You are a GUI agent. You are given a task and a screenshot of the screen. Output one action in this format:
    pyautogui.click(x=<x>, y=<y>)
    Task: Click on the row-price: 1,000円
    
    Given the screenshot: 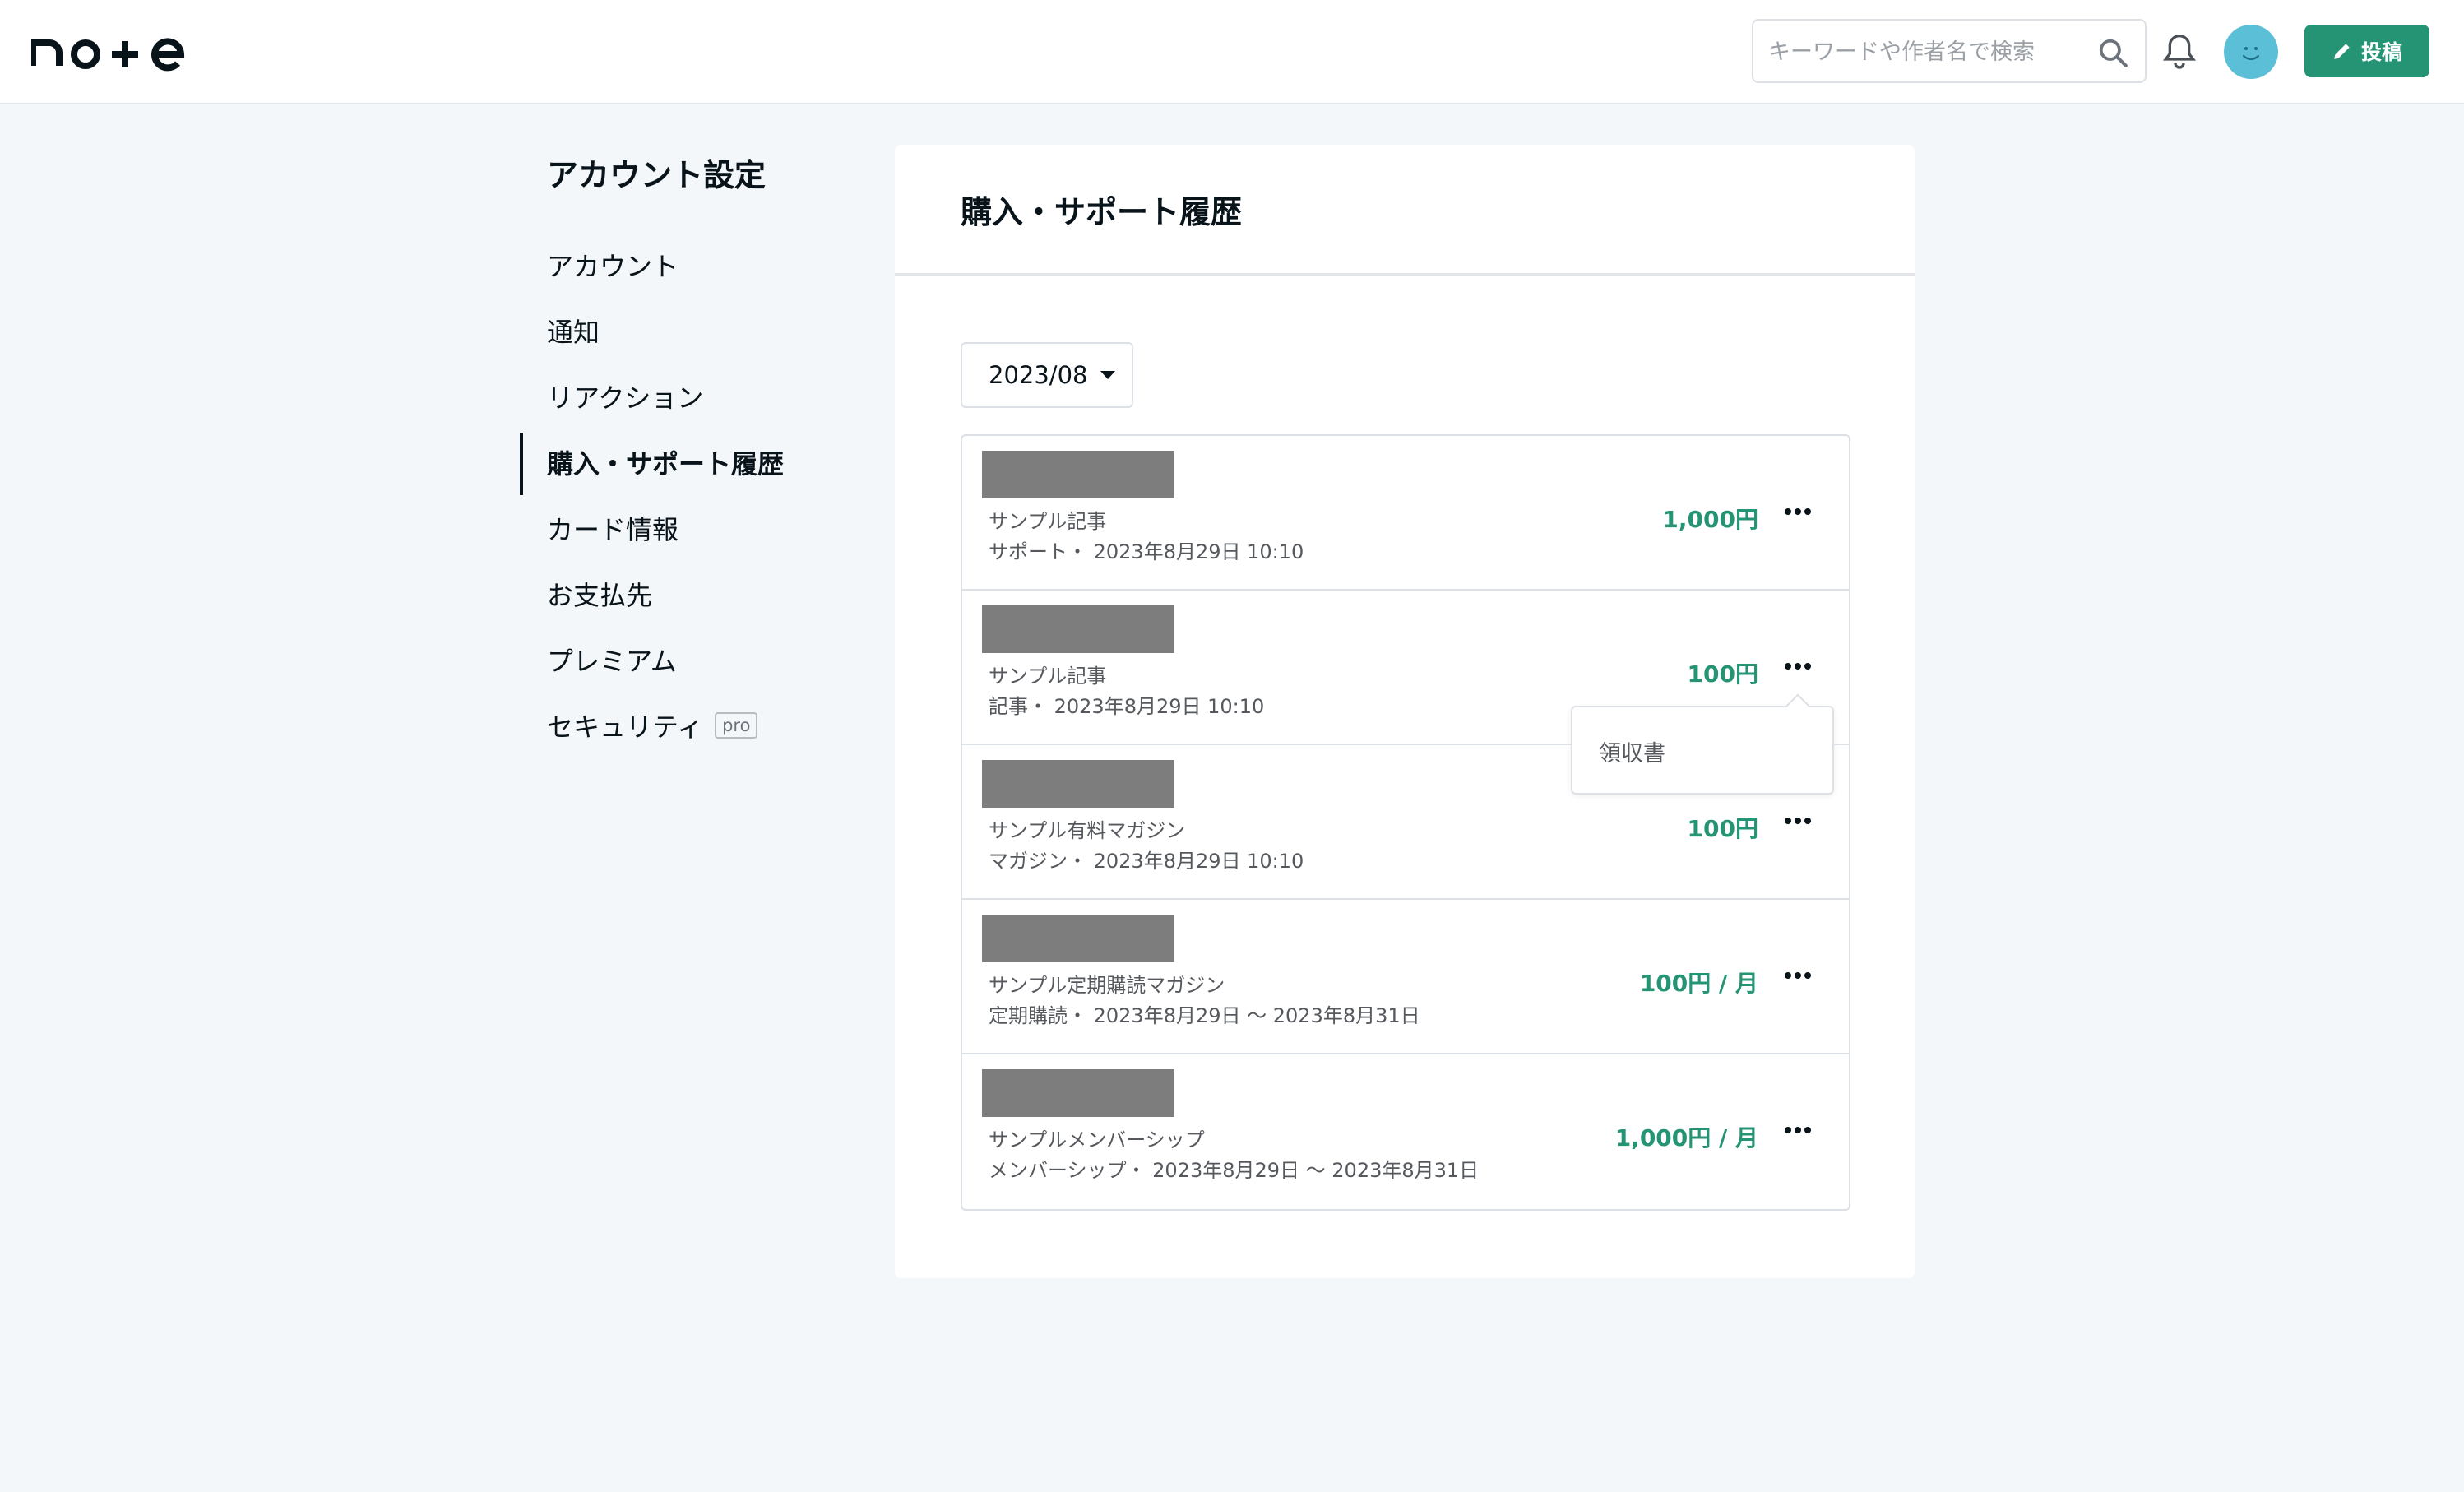 What is the action you would take?
    pyautogui.click(x=1710, y=520)
    